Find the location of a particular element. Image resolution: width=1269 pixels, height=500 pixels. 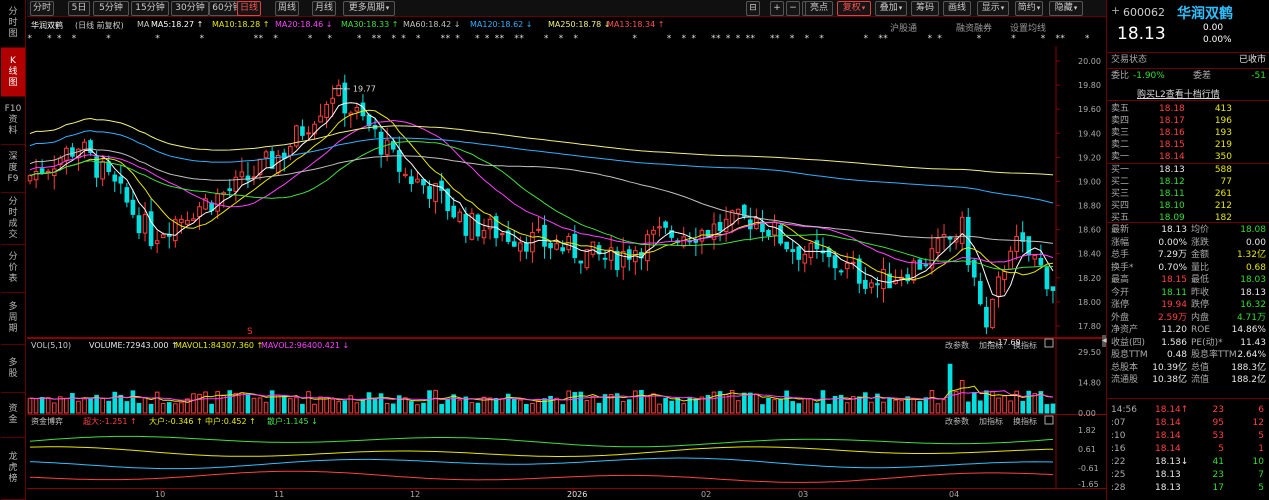

toolbar-right-button-1: 筹码 is located at coordinates (925, 8).